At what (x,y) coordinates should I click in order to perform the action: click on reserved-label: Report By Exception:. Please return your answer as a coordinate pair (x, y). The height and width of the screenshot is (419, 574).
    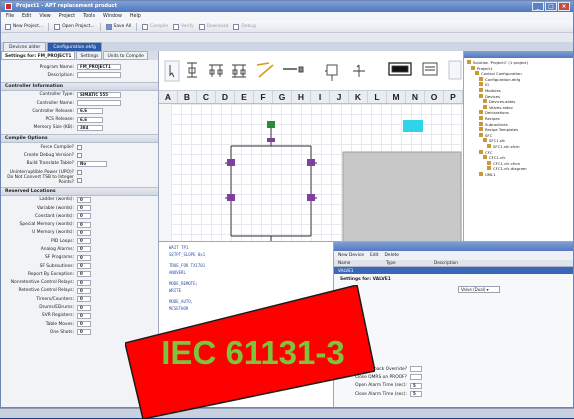
    Looking at the image, I should click on (50, 274).